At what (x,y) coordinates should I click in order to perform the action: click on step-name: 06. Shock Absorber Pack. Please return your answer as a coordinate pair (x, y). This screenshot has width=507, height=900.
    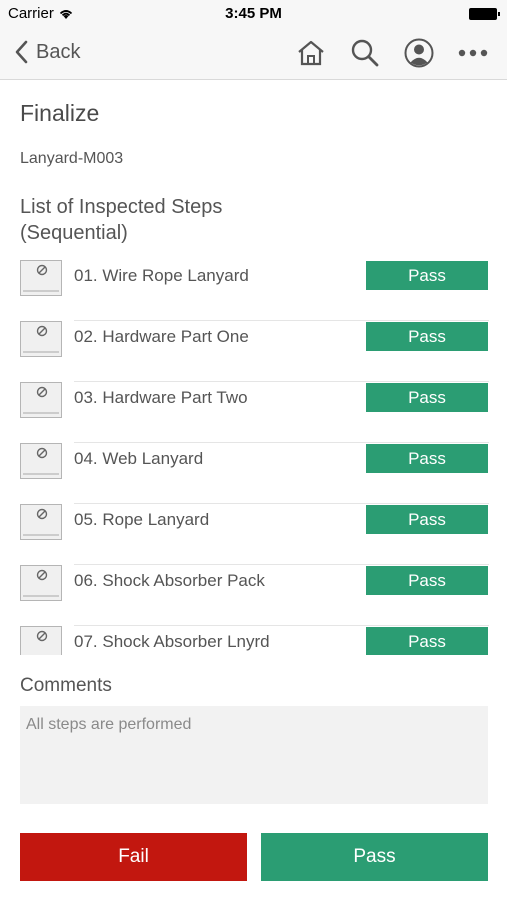
    Looking at the image, I should click on (169, 580).